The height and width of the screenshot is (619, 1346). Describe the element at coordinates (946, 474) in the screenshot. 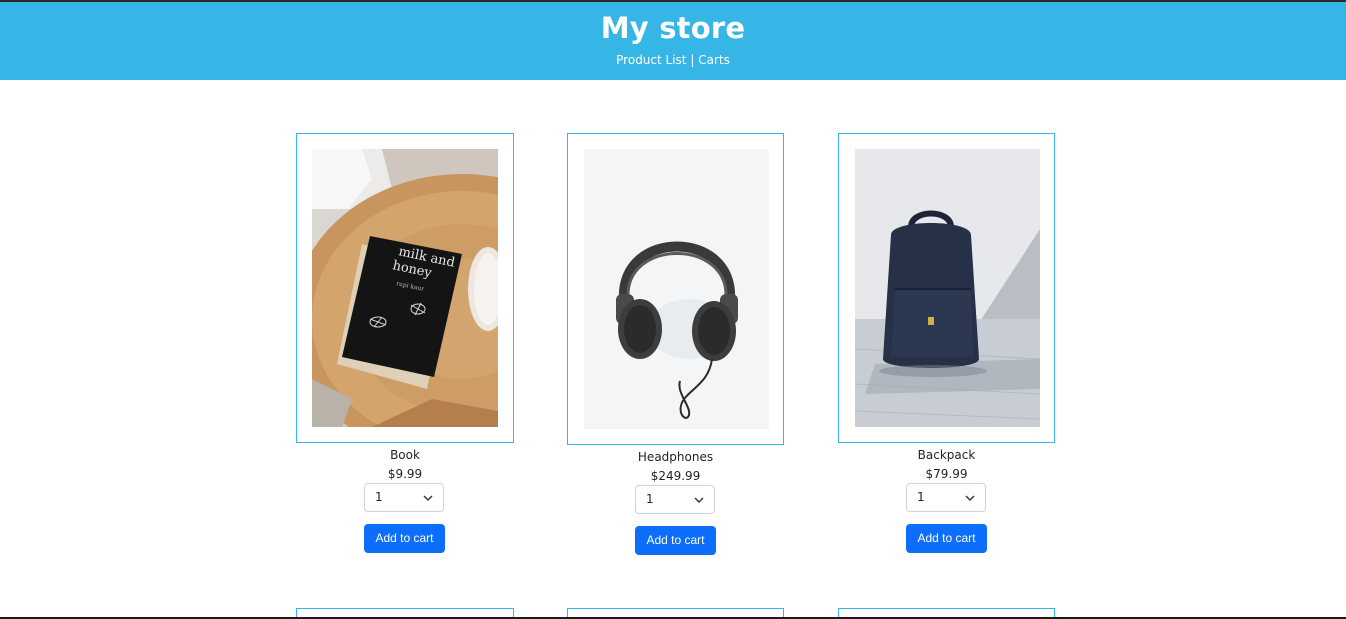

I see `product-price: $79.99` at that location.